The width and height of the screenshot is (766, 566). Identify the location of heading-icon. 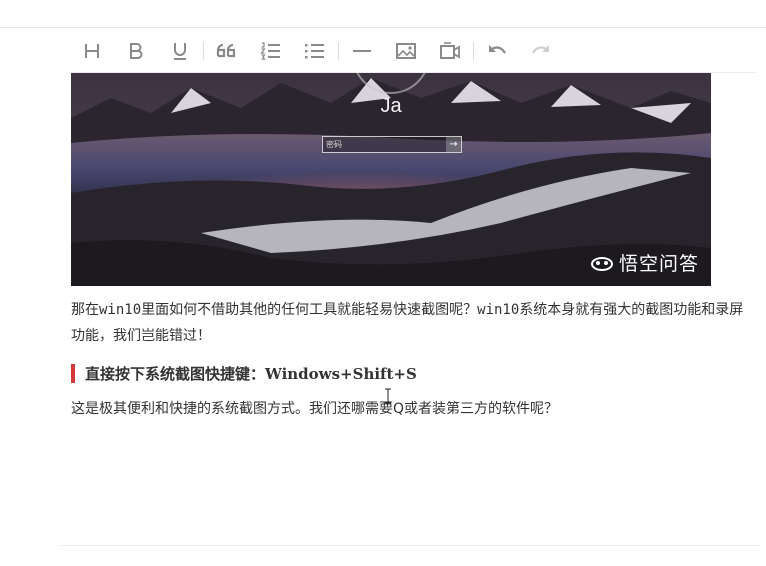
(92, 51).